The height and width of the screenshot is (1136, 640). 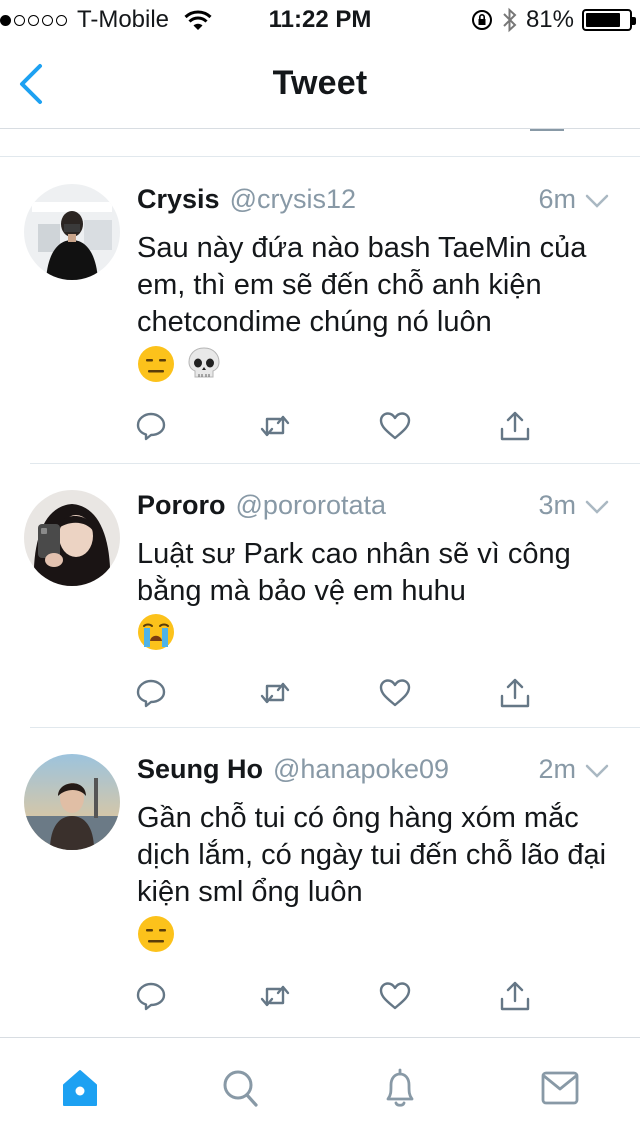 I want to click on tweet-time: 6m, so click(x=557, y=199).